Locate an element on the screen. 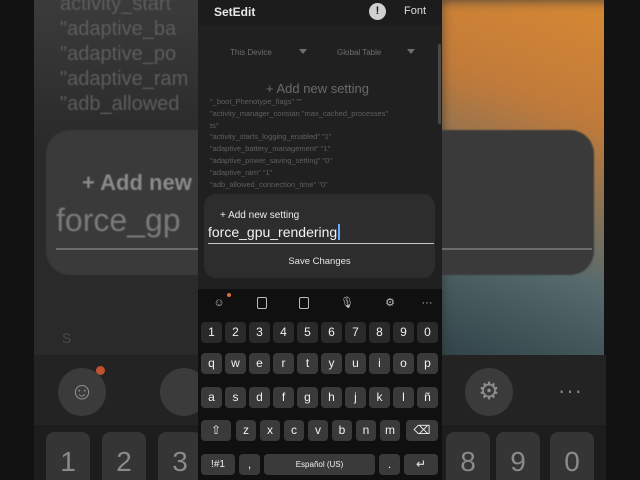  key-8: 8 is located at coordinates (379, 332).